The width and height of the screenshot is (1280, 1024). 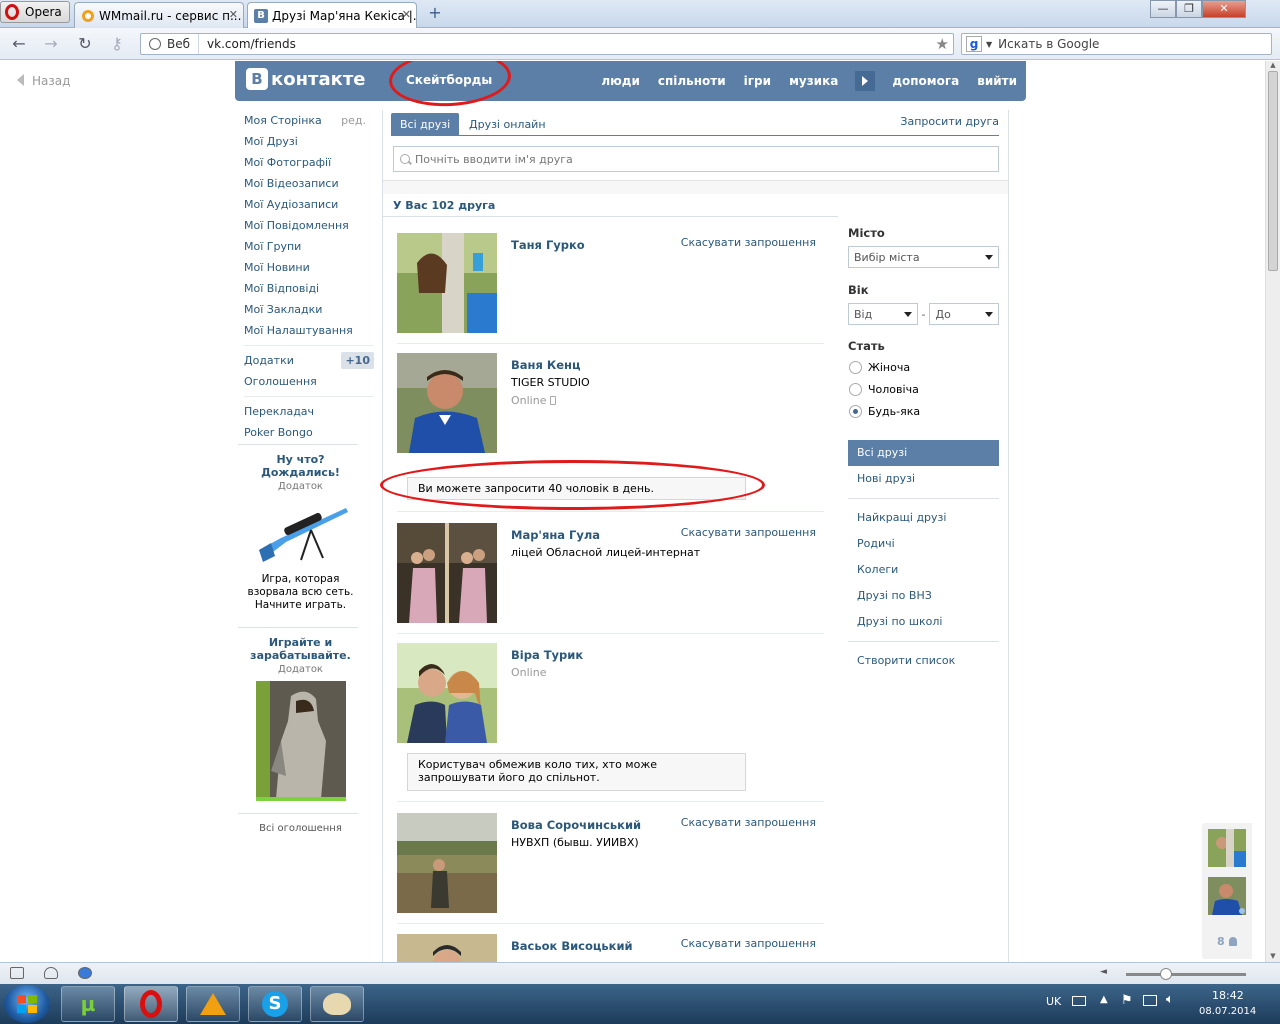 What do you see at coordinates (1103, 972) in the screenshot?
I see `zoom-out-icon: ◄` at bounding box center [1103, 972].